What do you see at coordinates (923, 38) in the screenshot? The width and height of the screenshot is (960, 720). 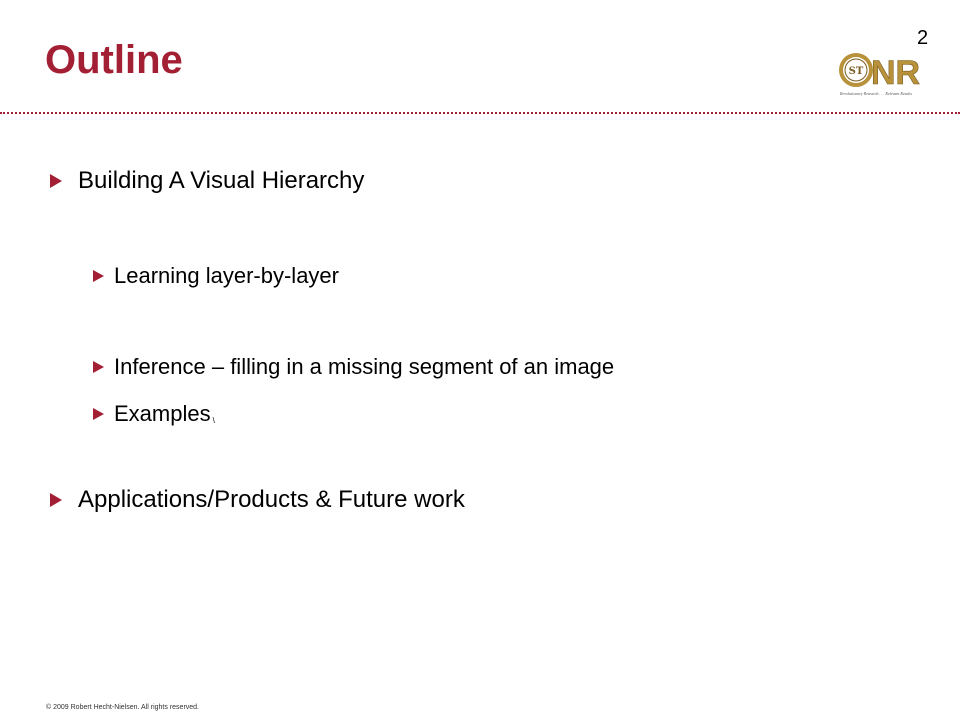 I see `page-number: 2` at bounding box center [923, 38].